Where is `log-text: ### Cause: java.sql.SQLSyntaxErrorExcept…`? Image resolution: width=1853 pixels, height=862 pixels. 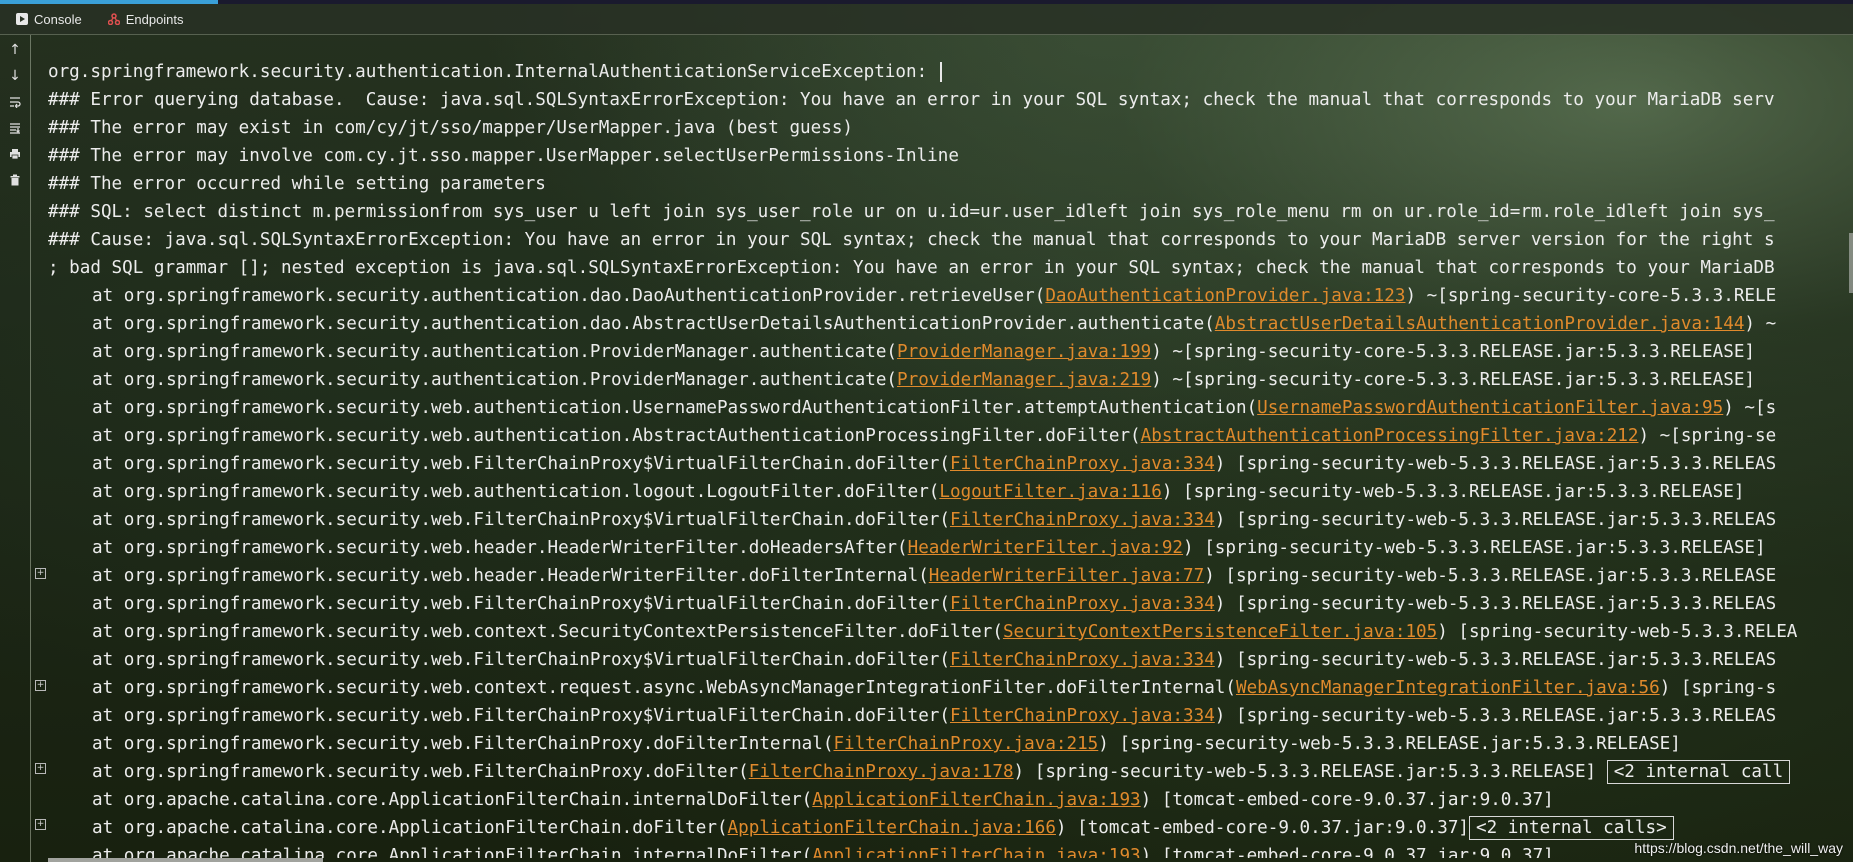
log-text: ### Cause: java.sql.SQLSyntaxErrorExcept… is located at coordinates (911, 240).